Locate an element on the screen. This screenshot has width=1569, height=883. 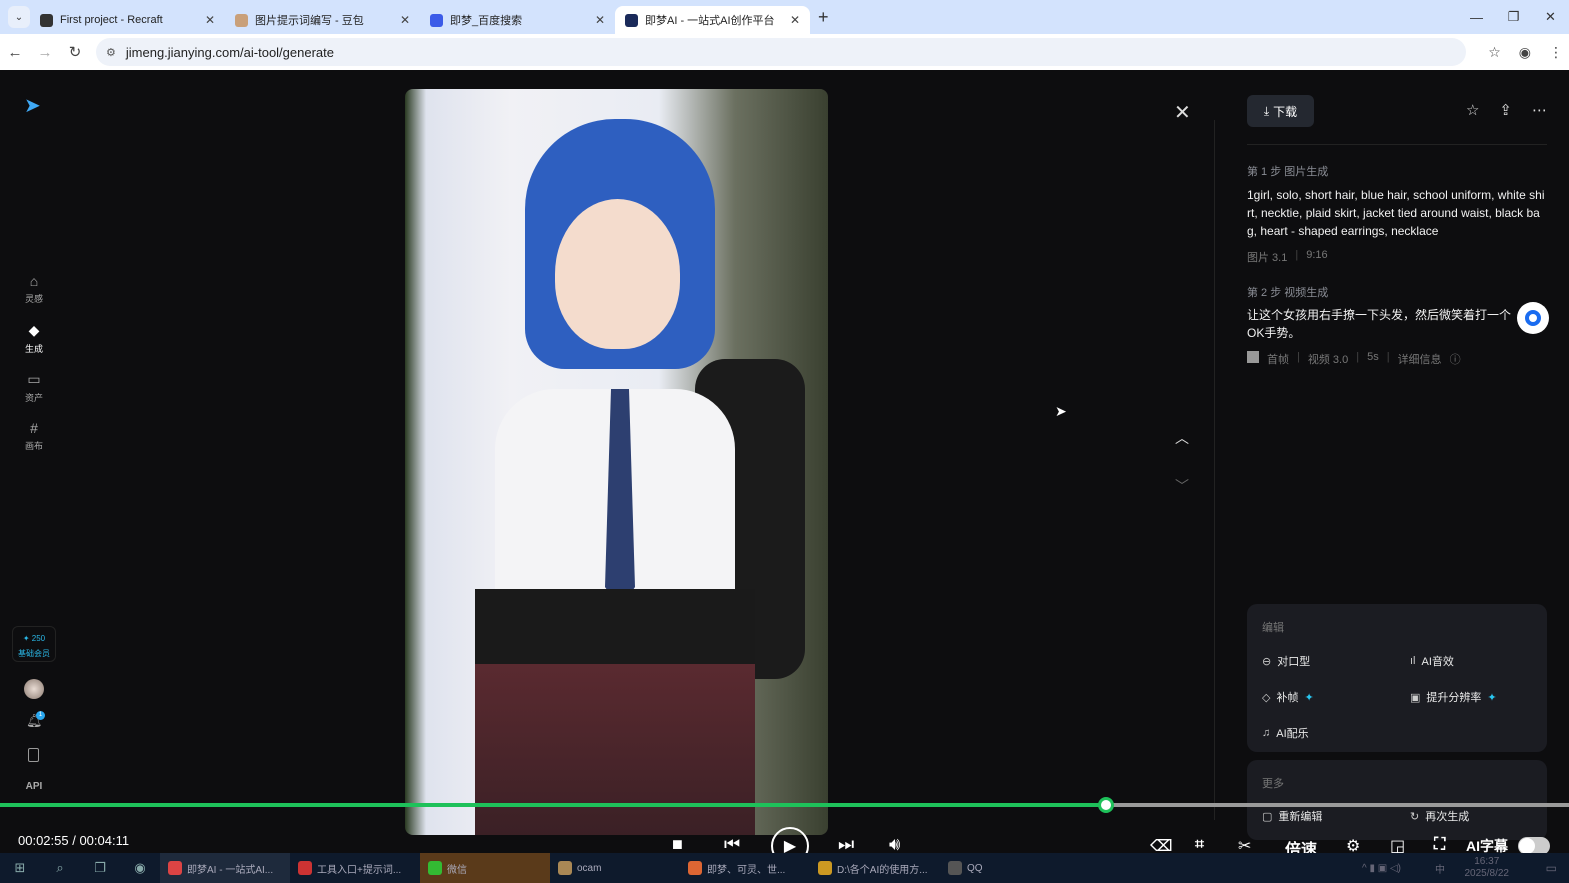
re-edit-option: ▢ 重新编辑 is located at coordinates (1292, 816).